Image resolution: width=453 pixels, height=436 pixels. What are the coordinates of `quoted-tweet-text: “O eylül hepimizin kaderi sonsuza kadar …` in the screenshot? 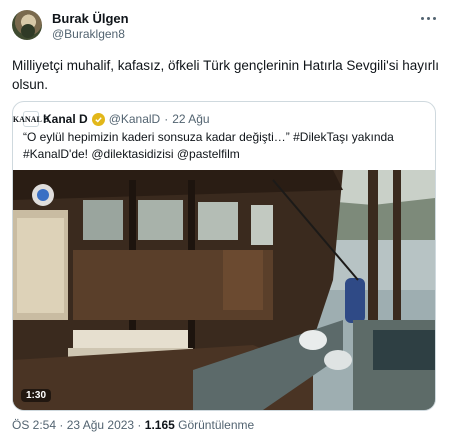 It's located at (208, 145).